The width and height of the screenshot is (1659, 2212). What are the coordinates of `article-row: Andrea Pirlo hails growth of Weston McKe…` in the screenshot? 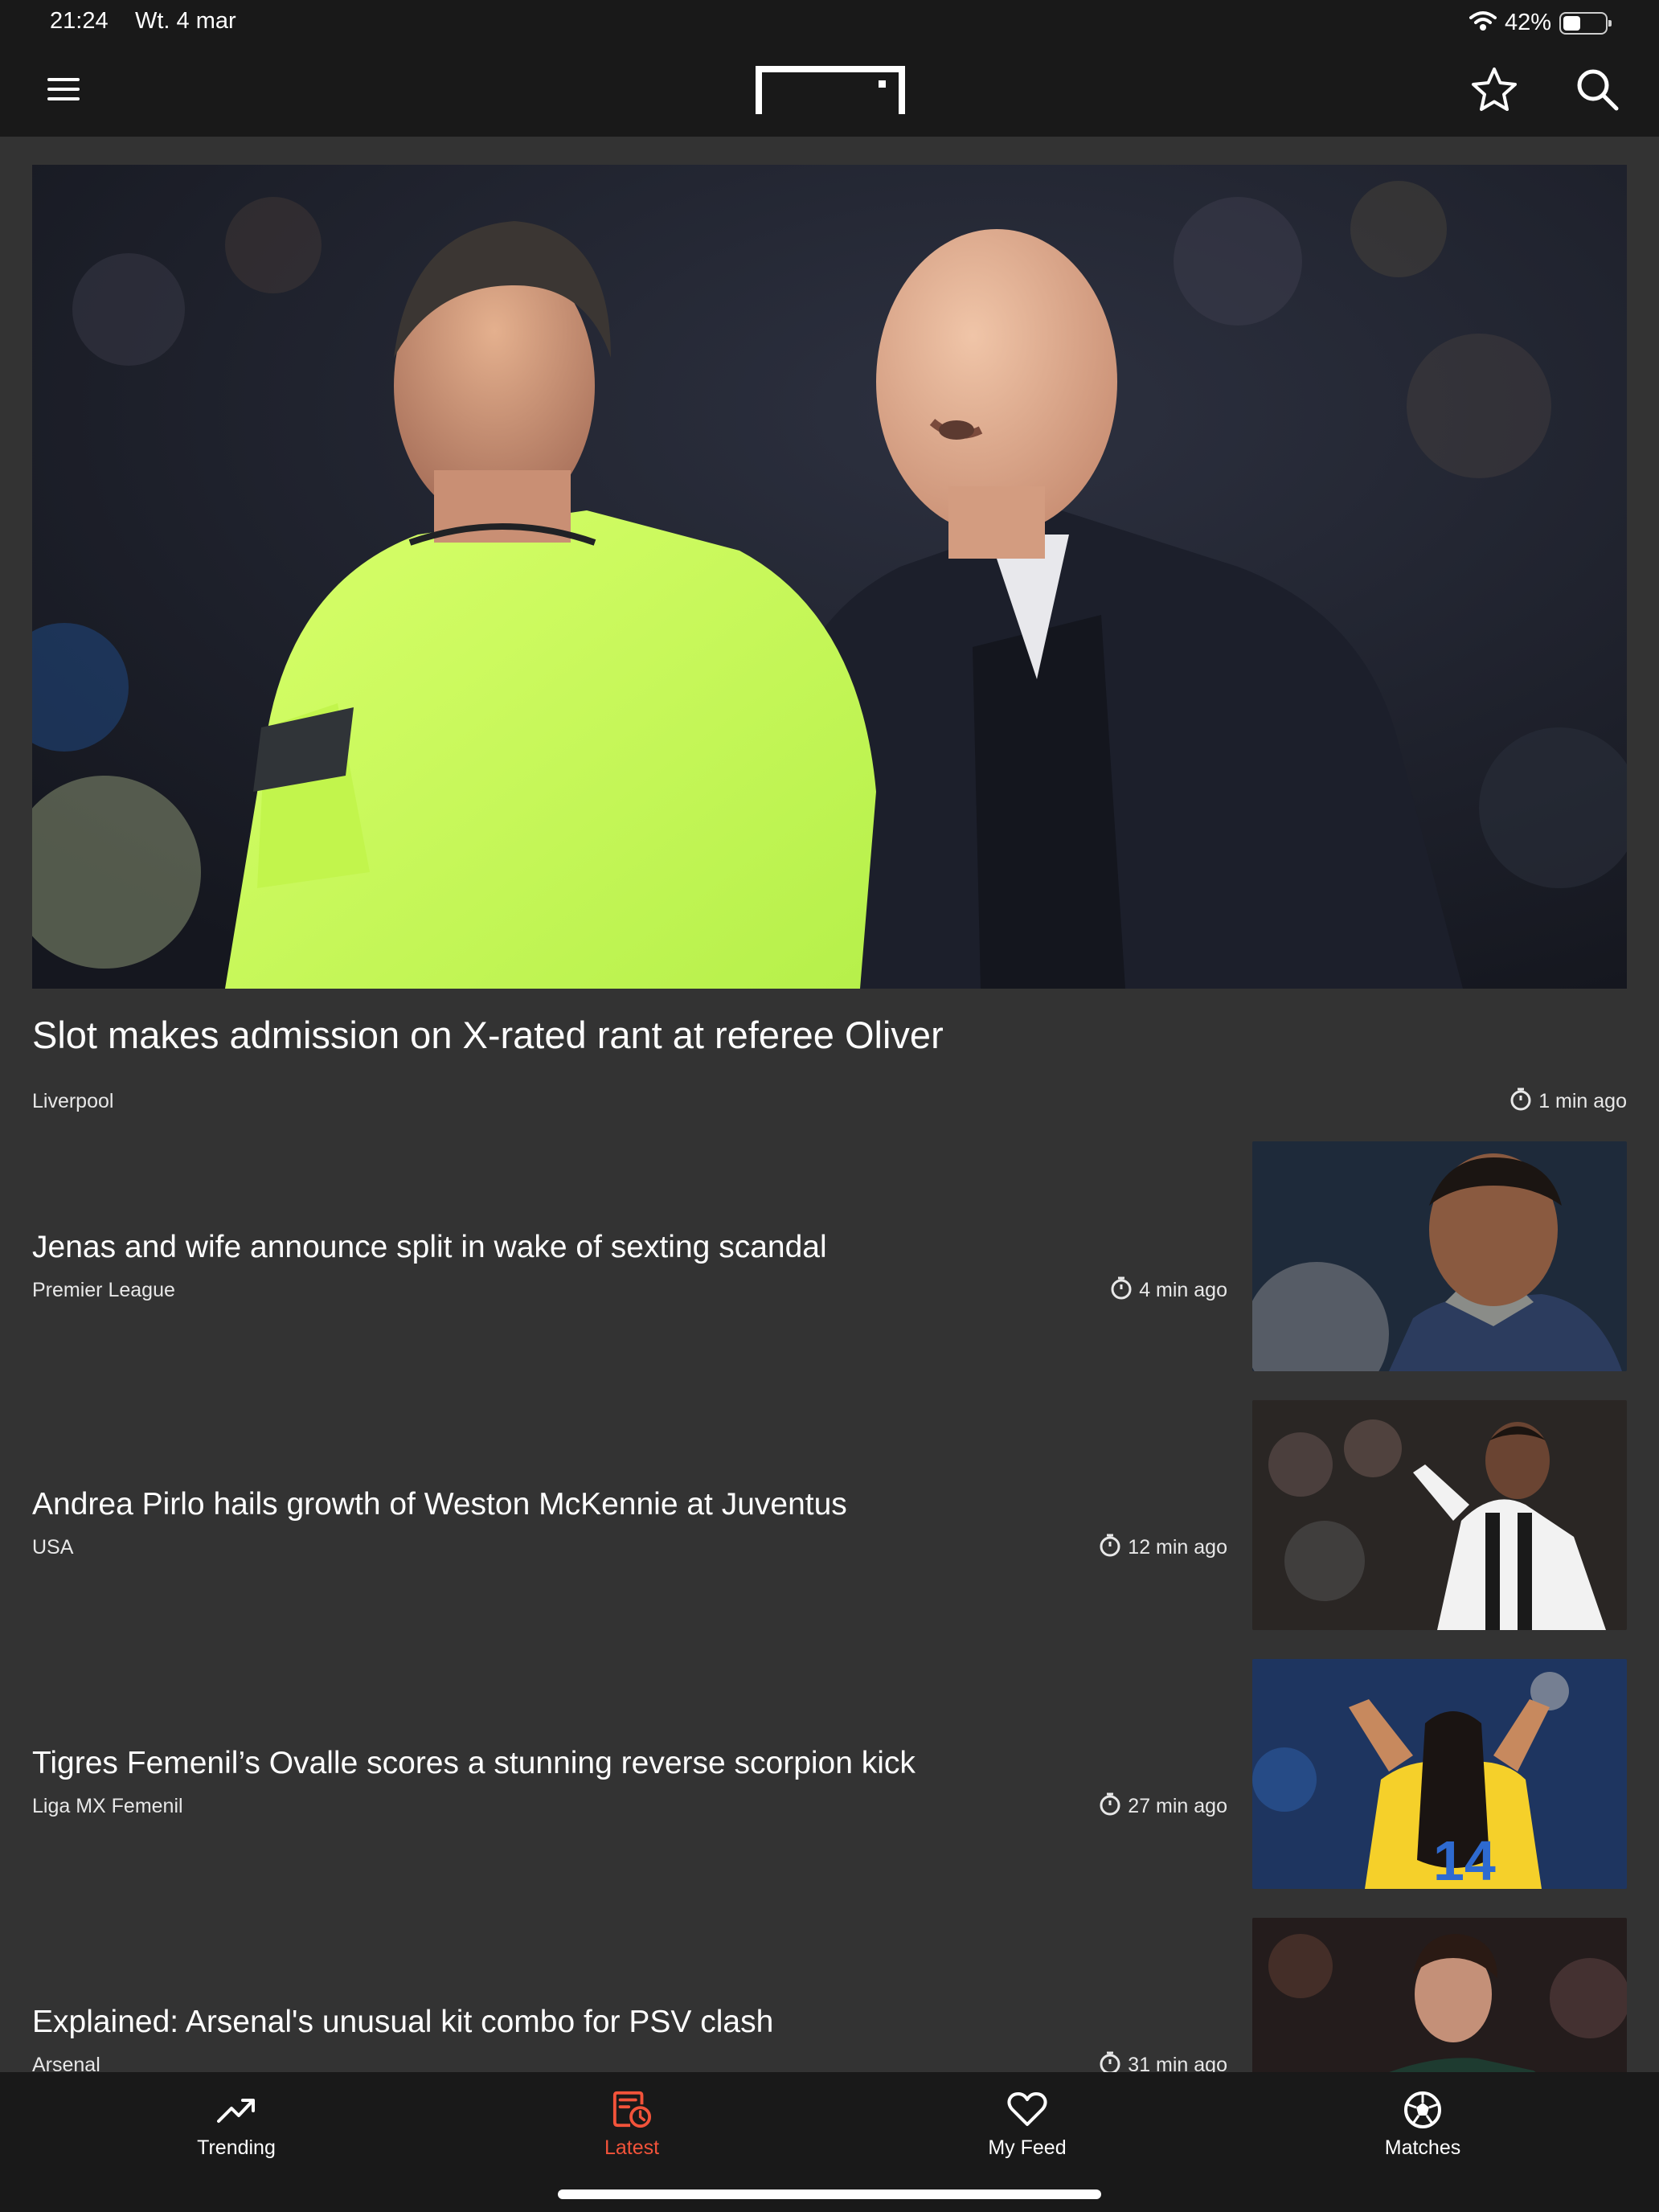 It's located at (829, 1515).